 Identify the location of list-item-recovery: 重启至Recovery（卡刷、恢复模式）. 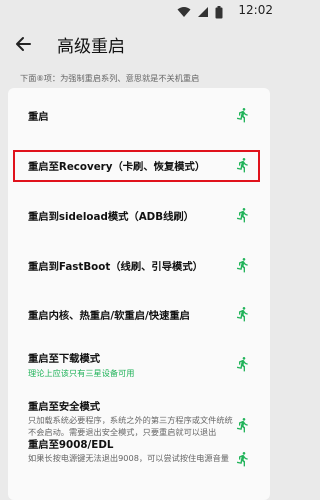
(139, 168).